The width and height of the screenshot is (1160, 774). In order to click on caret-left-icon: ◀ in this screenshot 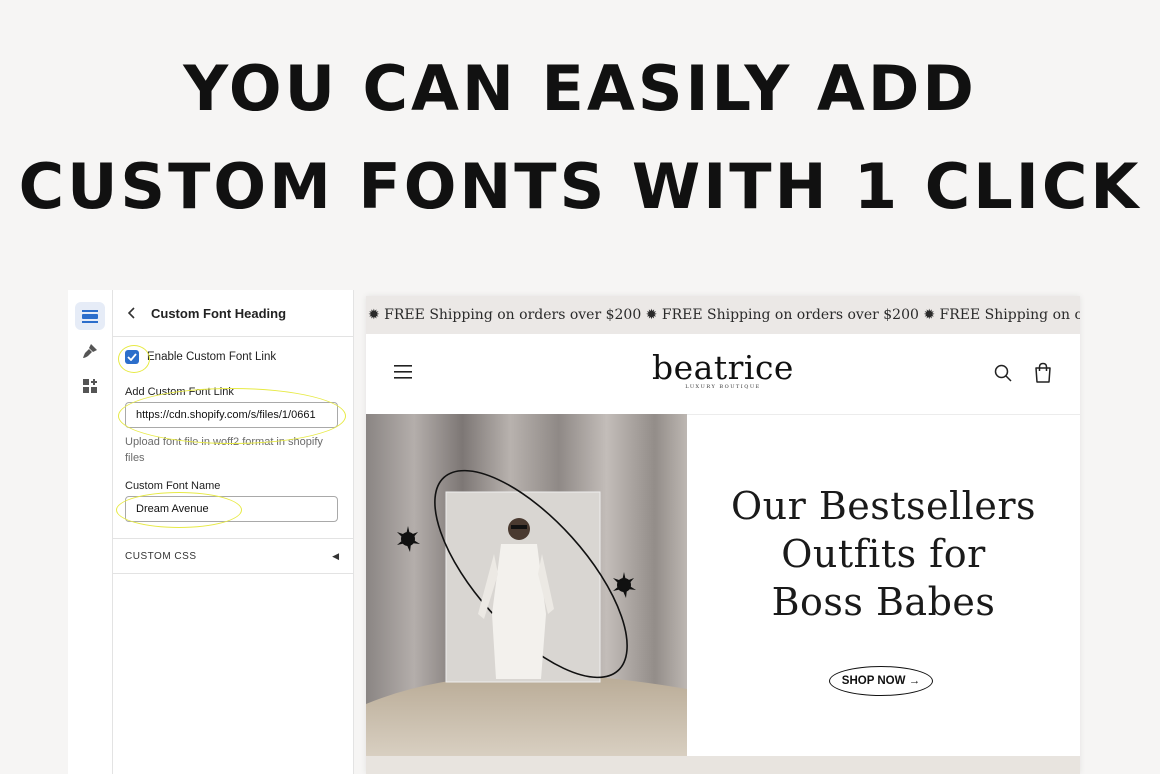, I will do `click(335, 555)`.